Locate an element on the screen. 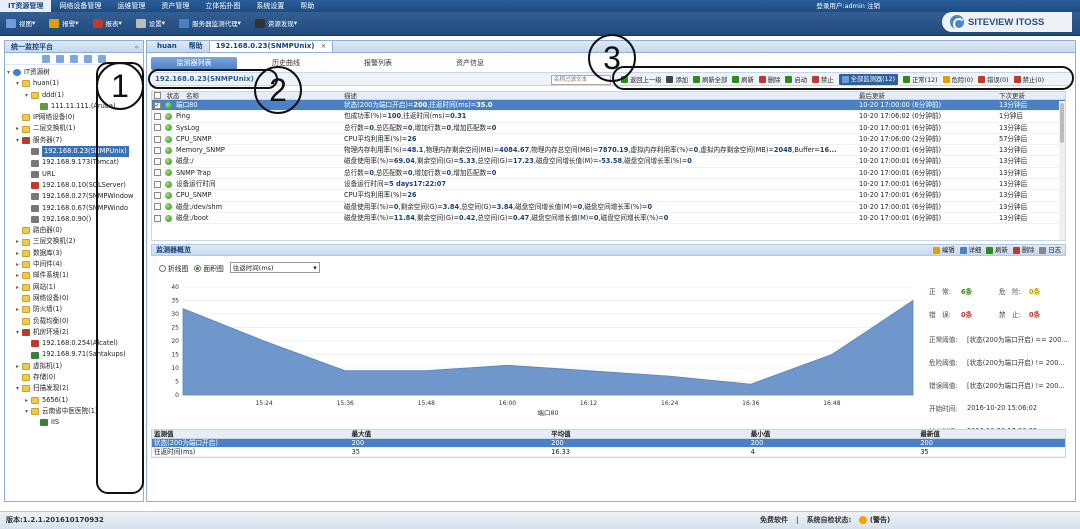  overview-action-4: 日志 is located at coordinates (1050, 250).